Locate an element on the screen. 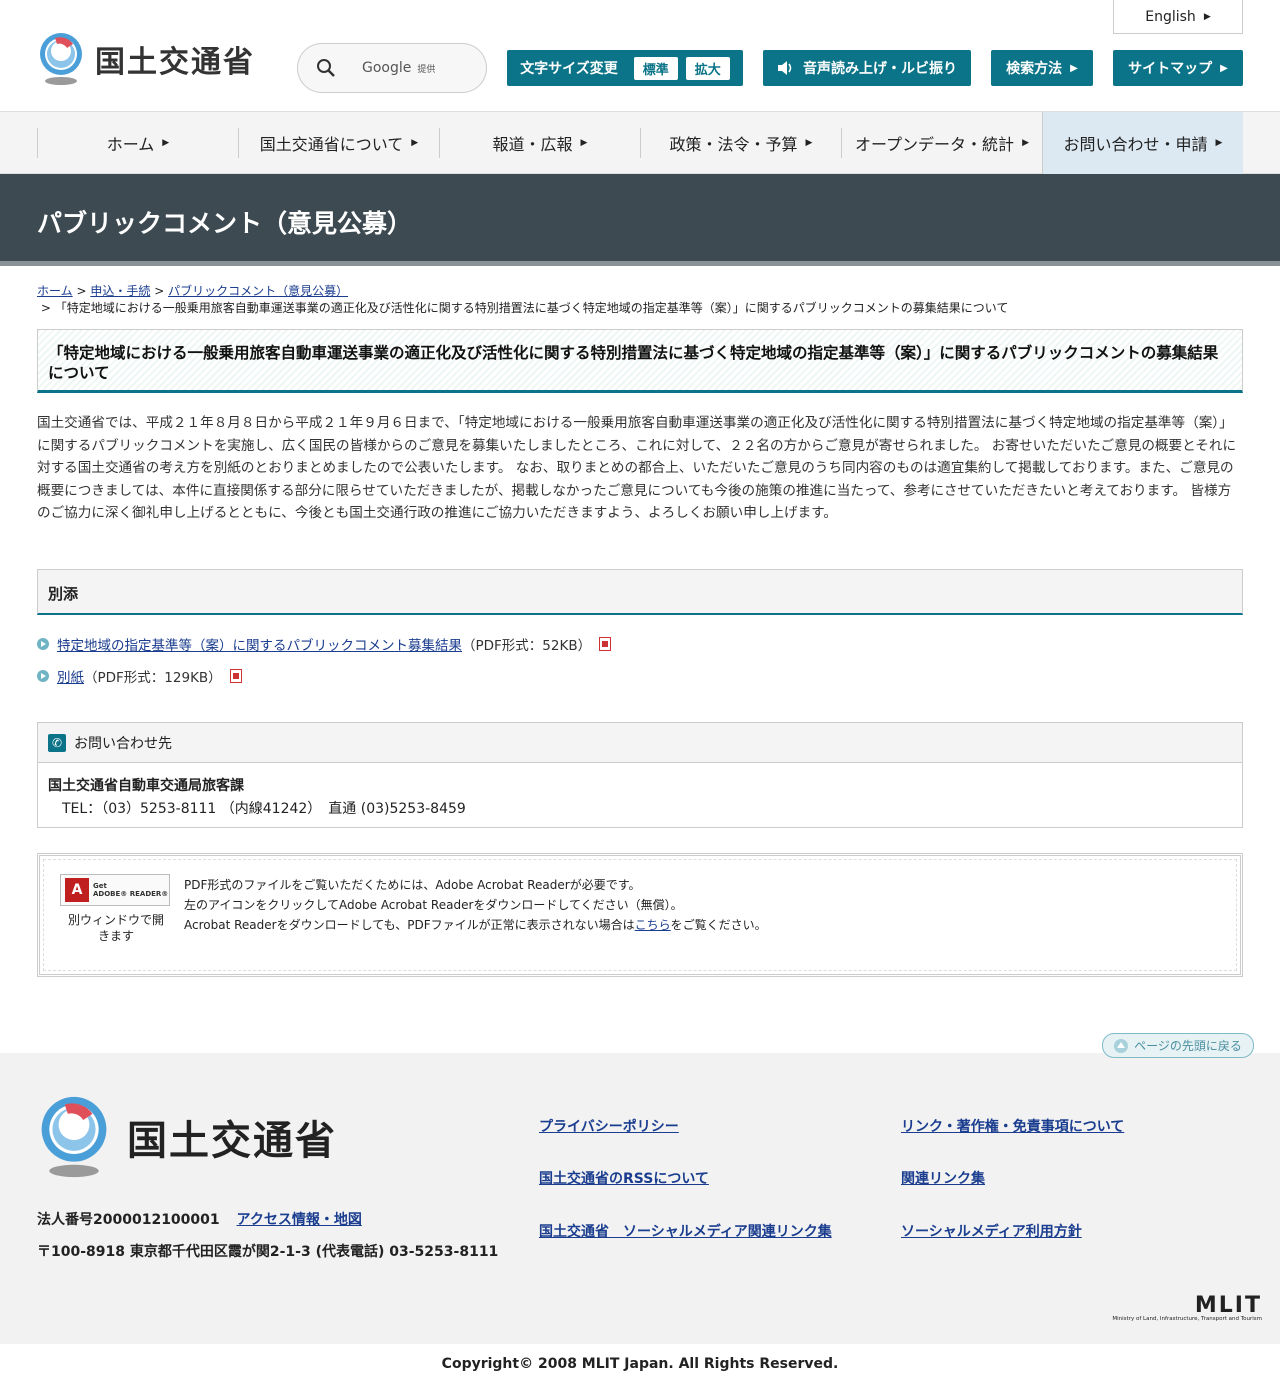 Image resolution: width=1280 pixels, height=1394 pixels. english-label: English is located at coordinates (1170, 16).